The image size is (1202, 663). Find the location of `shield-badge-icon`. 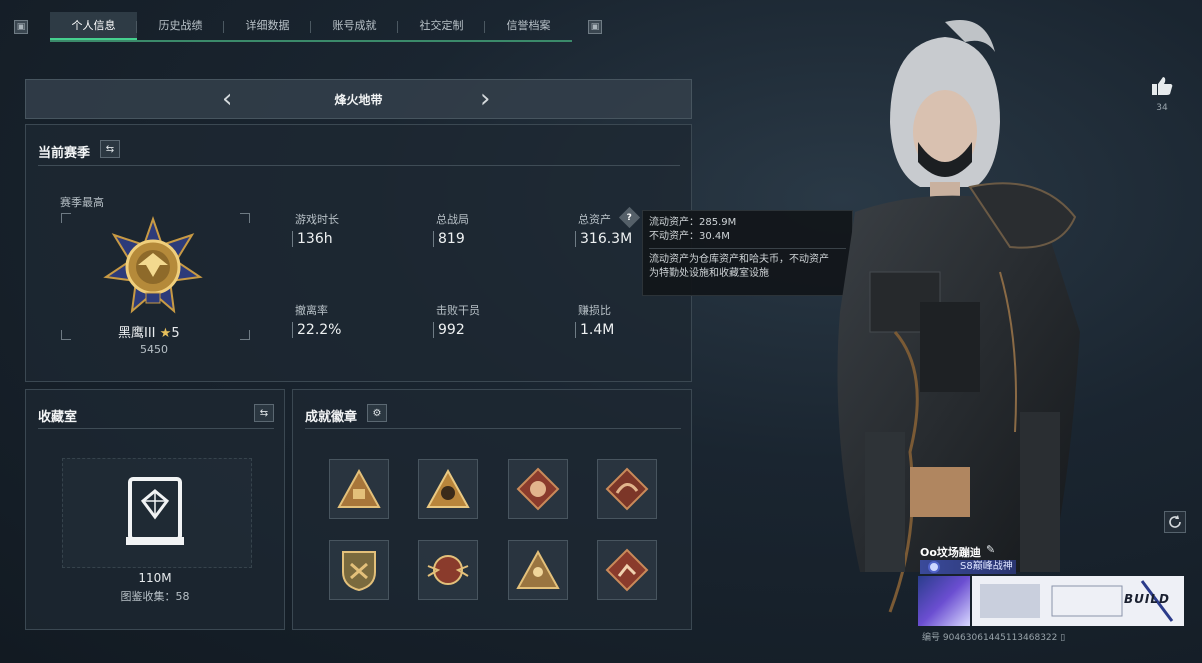

shield-badge-icon is located at coordinates (359, 571).